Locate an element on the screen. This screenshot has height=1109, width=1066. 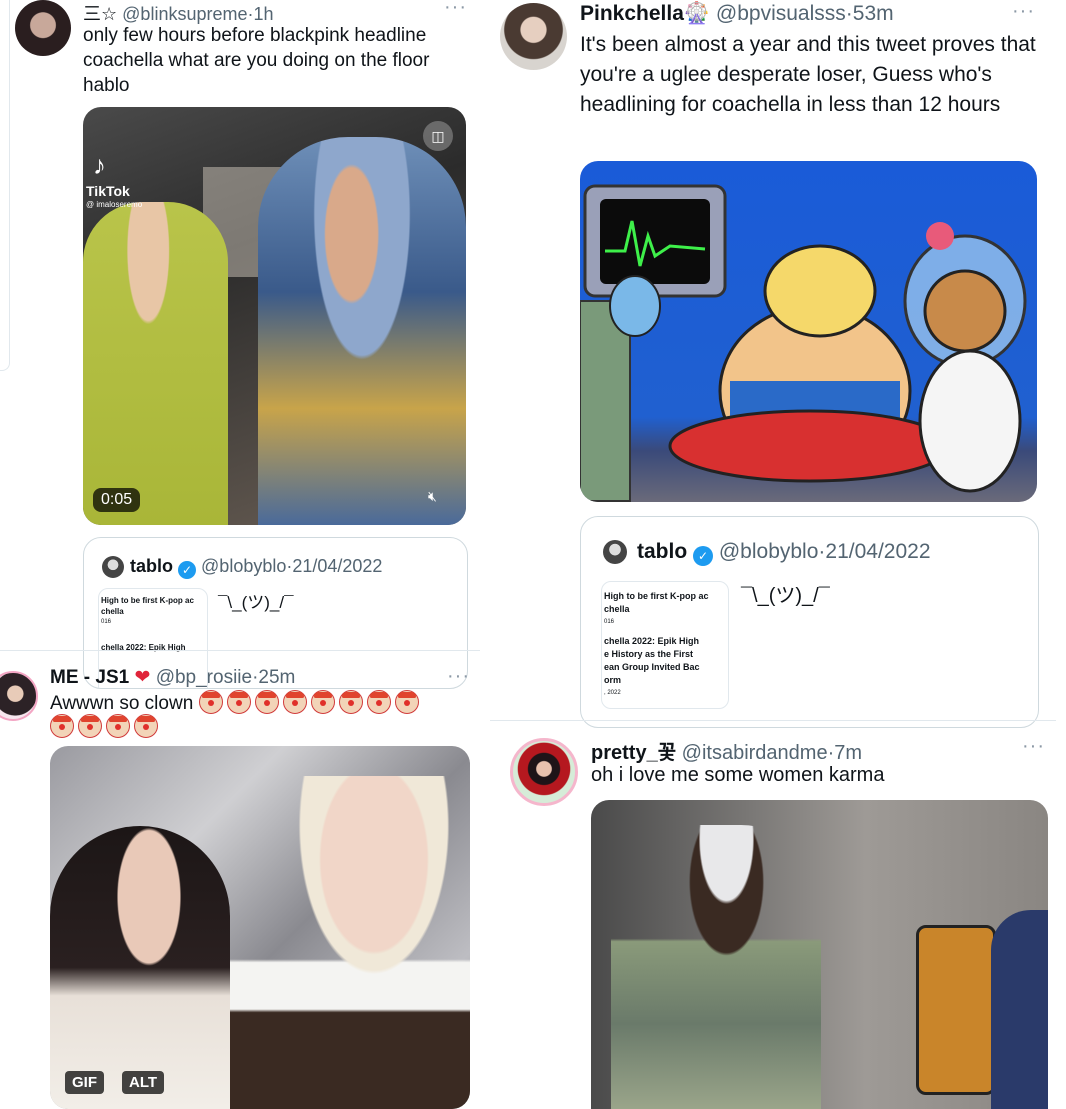
timestamp: 1h is located at coordinates (263, 14).